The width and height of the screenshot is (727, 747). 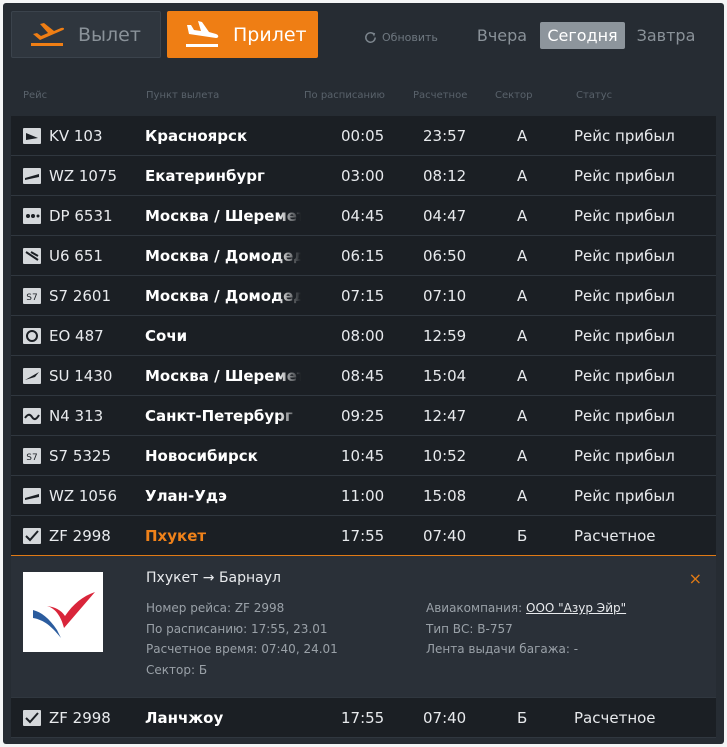 I want to click on detail-scheduled: По расписанию: 17:55, 23.01, so click(x=237, y=628).